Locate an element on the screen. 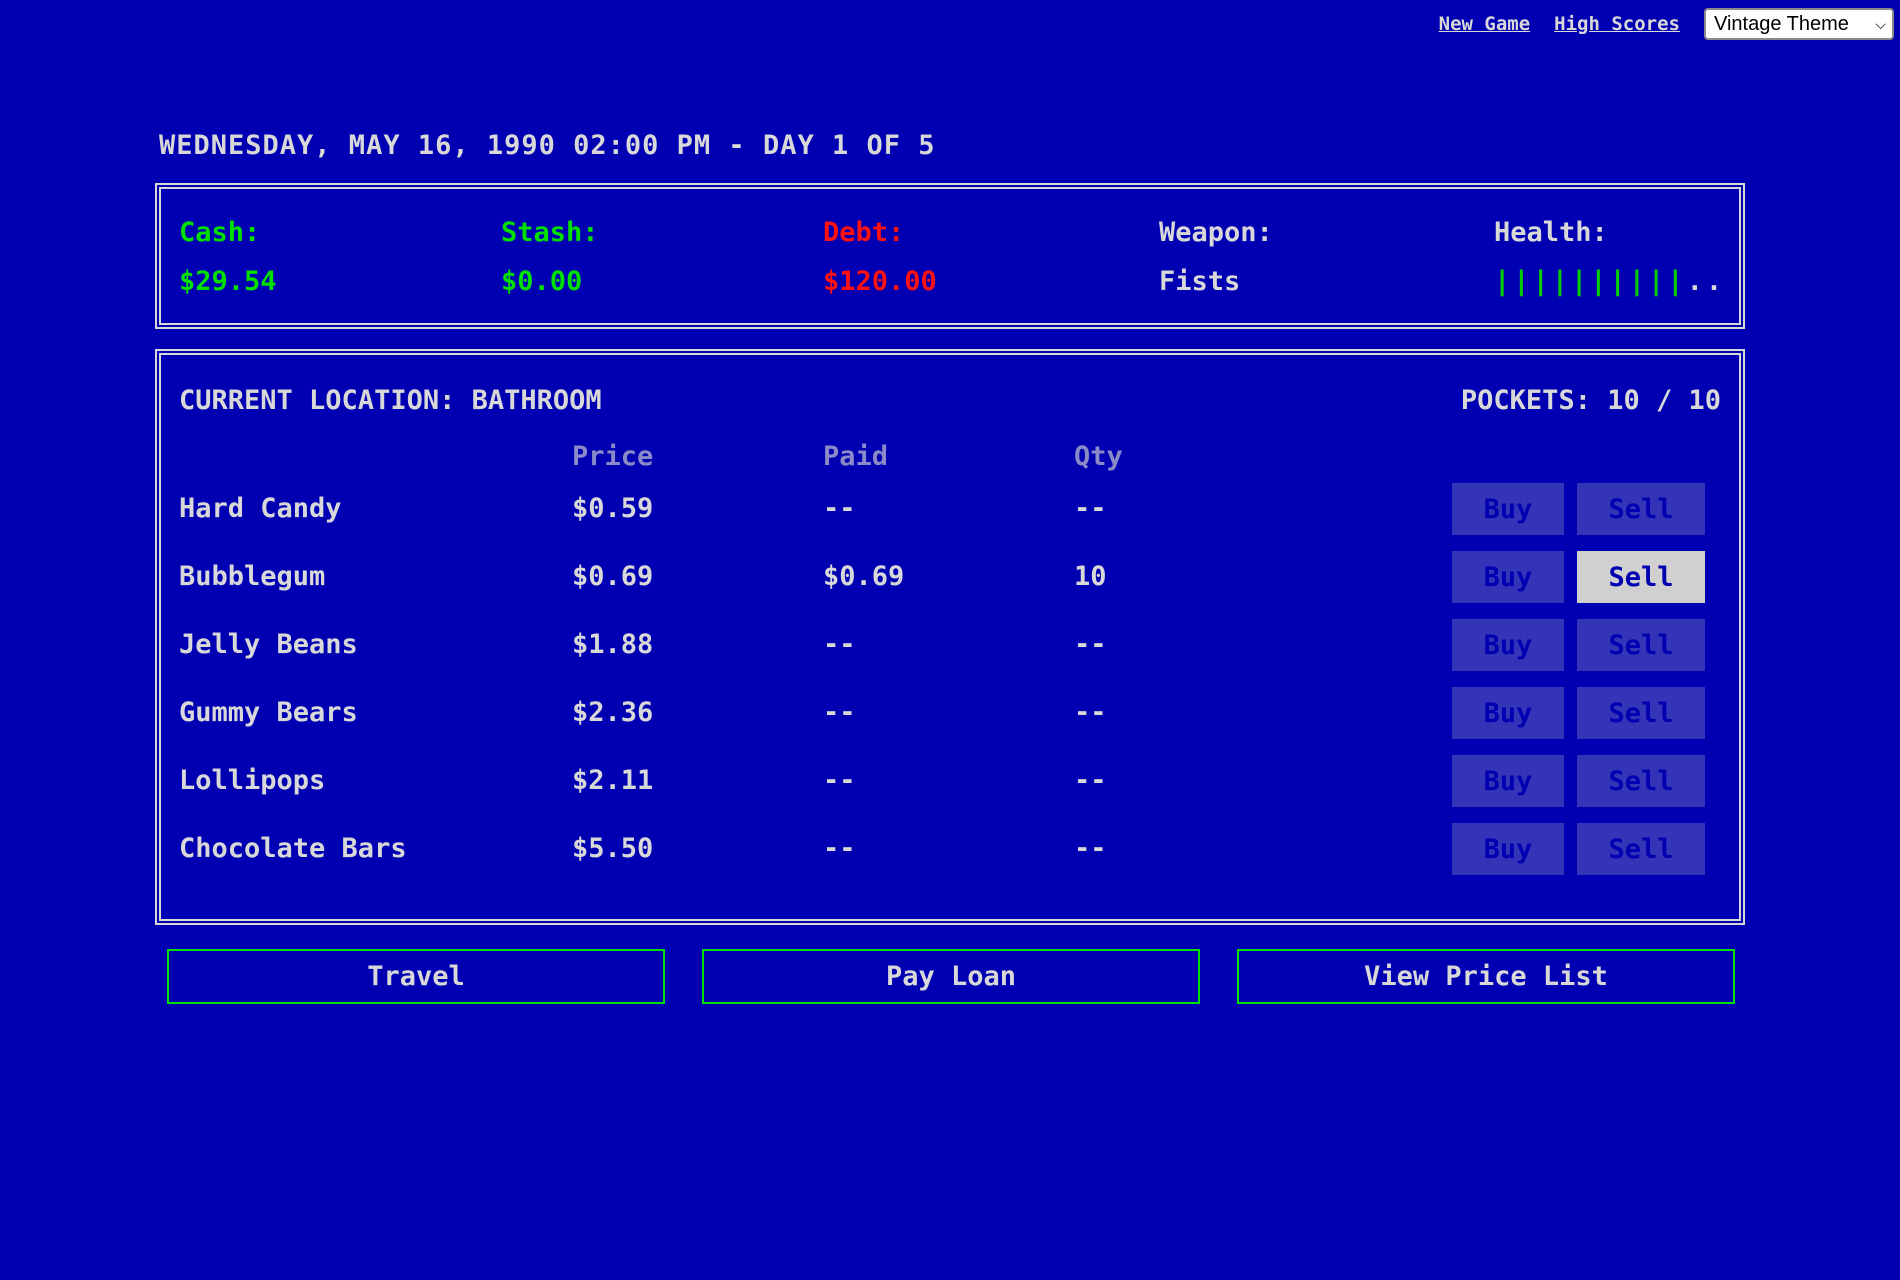 This screenshot has height=1280, width=1900. item-name: Hard Candy is located at coordinates (260, 508).